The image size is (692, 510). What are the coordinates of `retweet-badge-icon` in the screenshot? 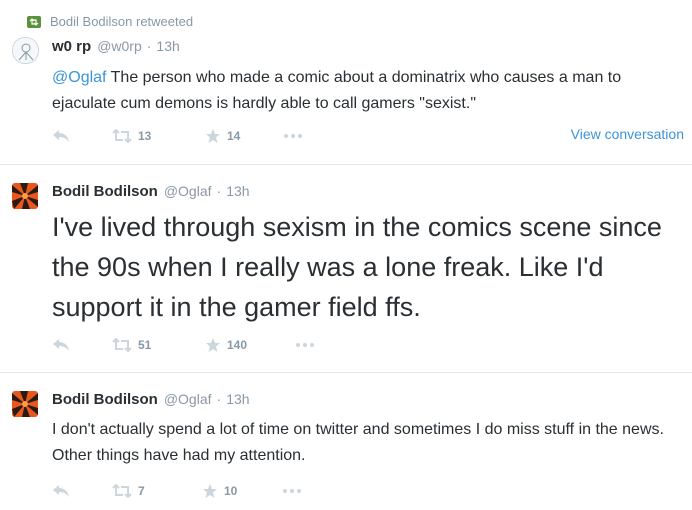 It's located at (34, 21).